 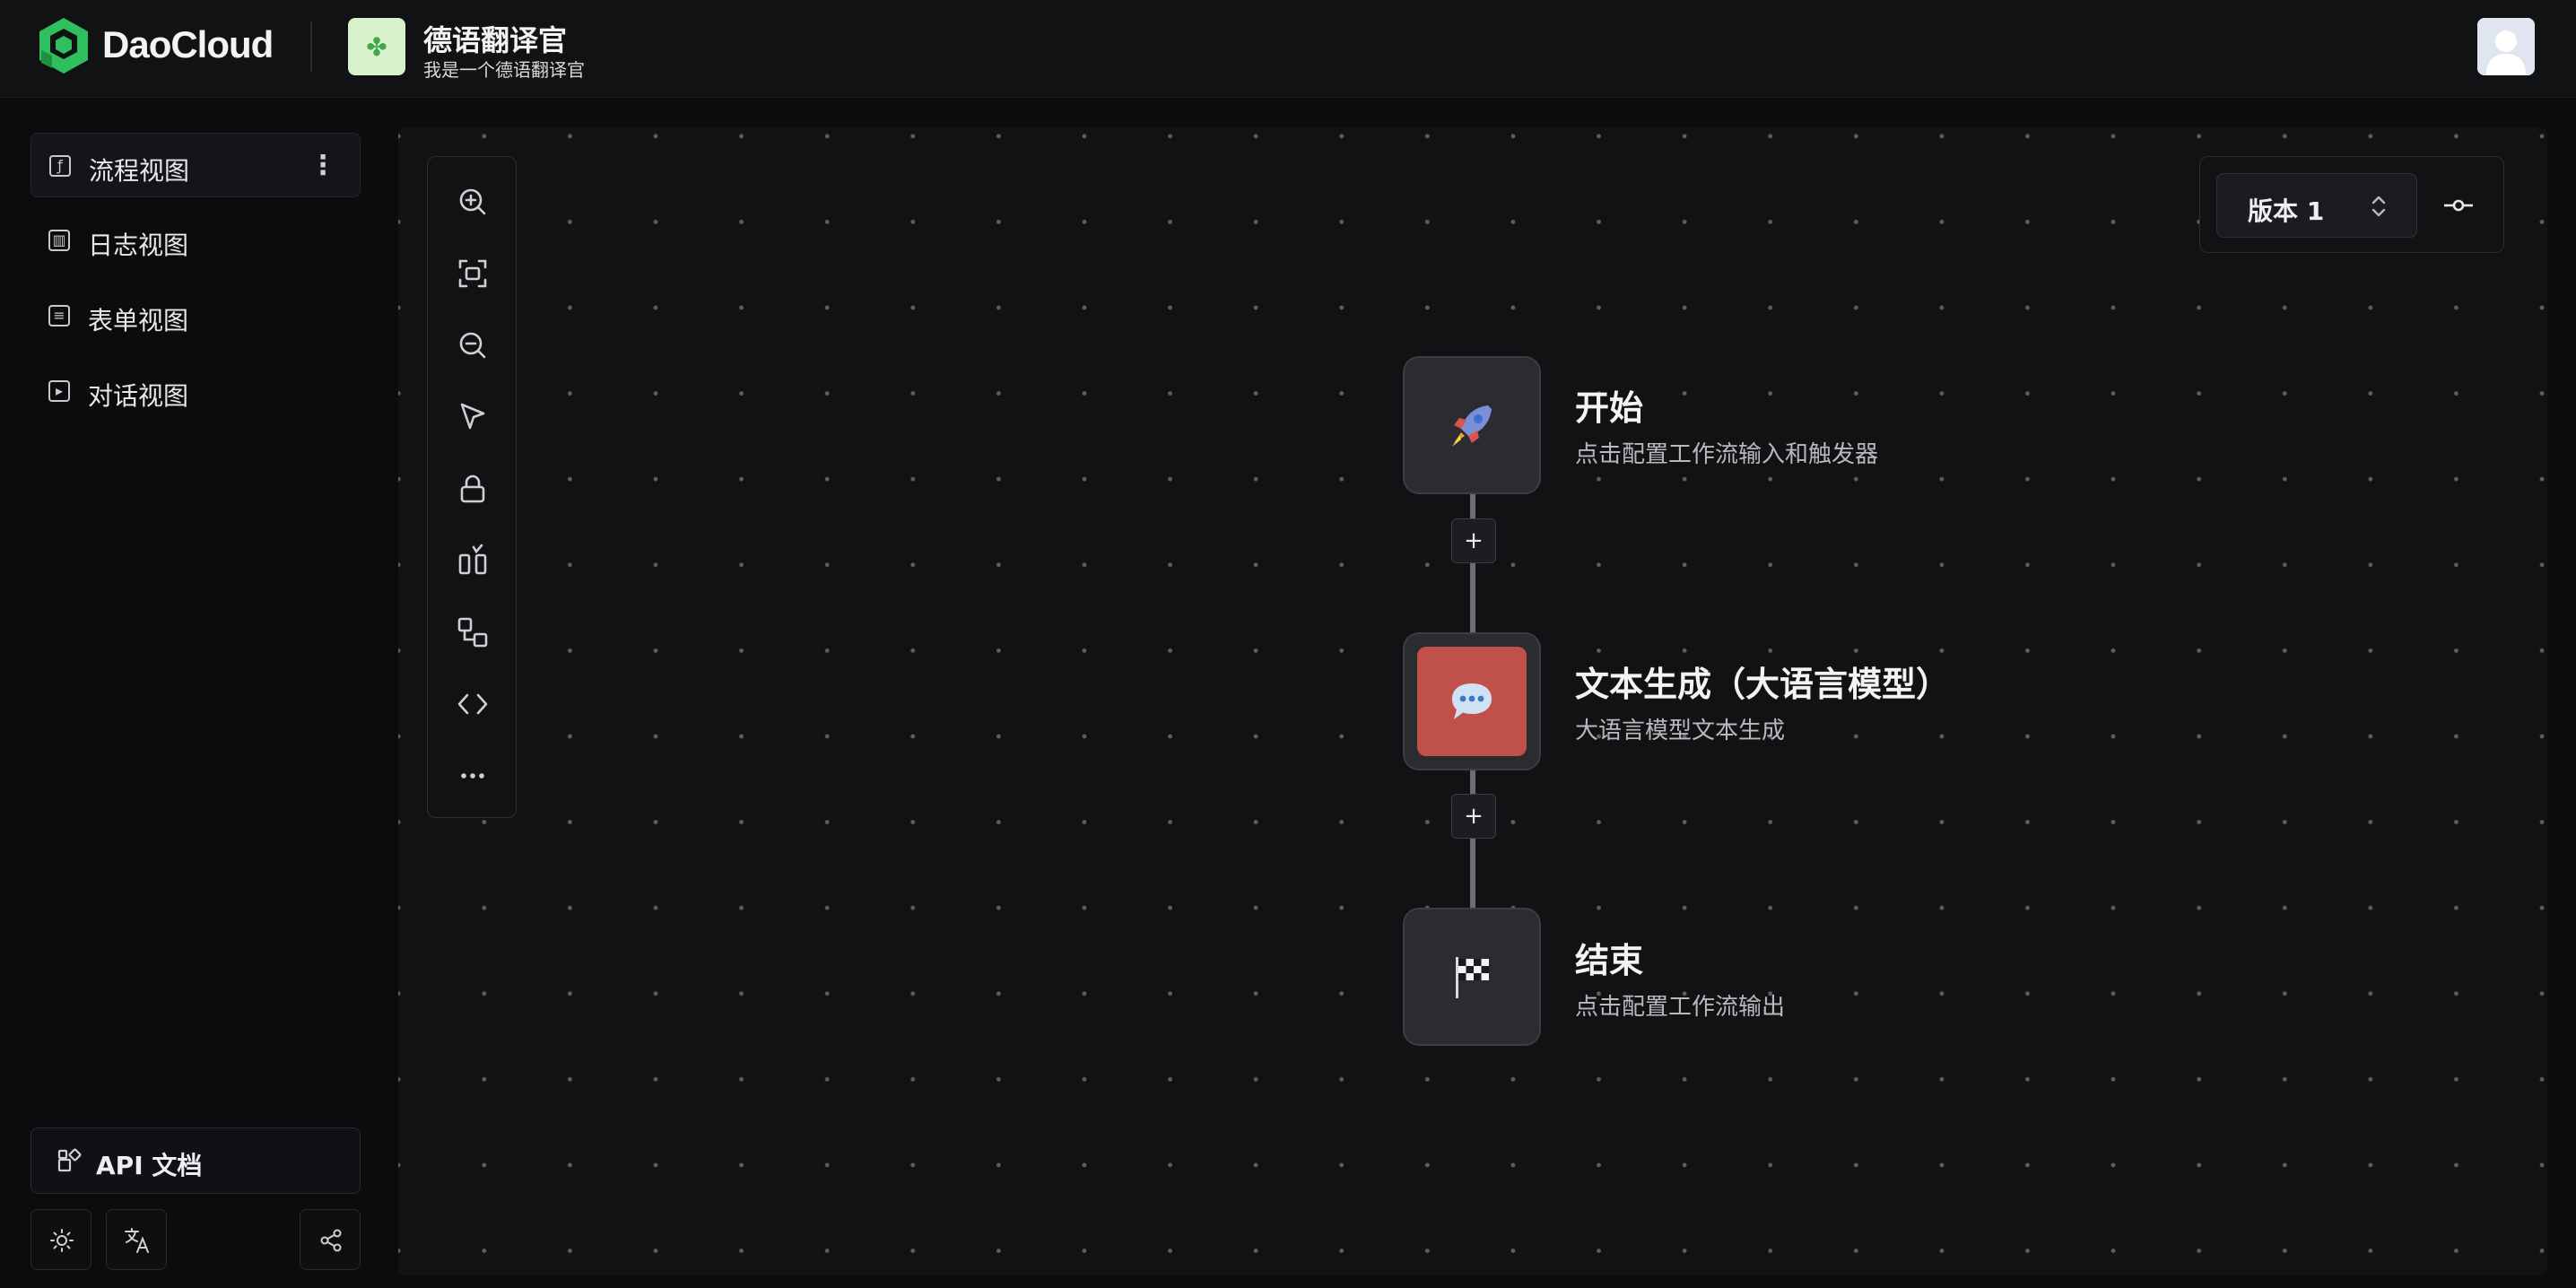 What do you see at coordinates (138, 320) in the screenshot?
I see `sidebar-item-label: 表单视图` at bounding box center [138, 320].